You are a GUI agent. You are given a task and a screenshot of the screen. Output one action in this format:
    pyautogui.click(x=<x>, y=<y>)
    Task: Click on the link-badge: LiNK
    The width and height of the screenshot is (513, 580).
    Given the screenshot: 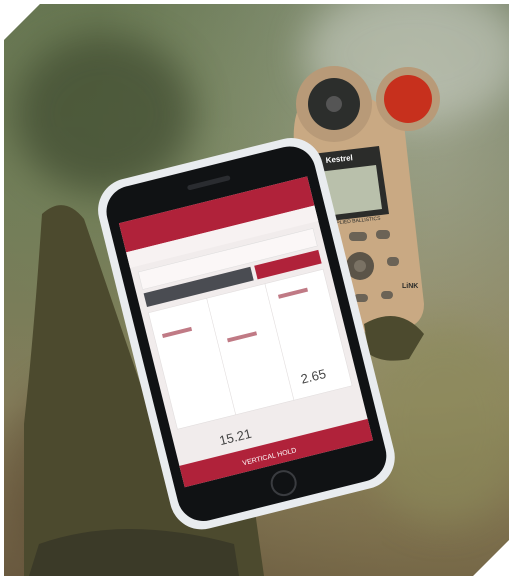 What is the action you would take?
    pyautogui.click(x=410, y=286)
    